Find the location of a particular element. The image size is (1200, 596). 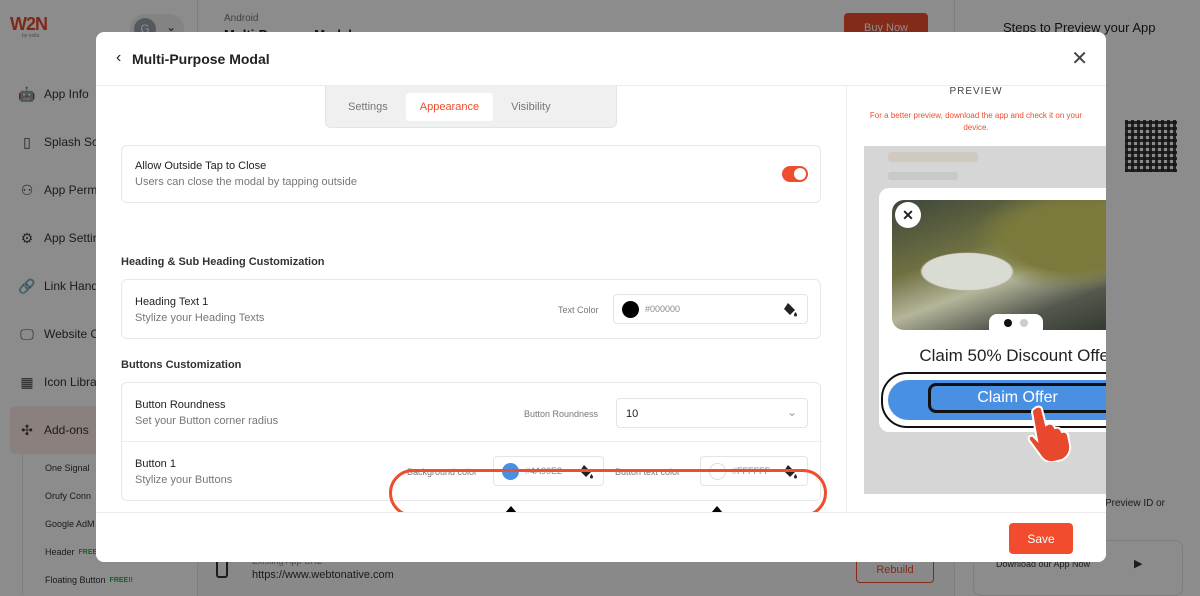

roundness-value: 10 is located at coordinates (632, 414).